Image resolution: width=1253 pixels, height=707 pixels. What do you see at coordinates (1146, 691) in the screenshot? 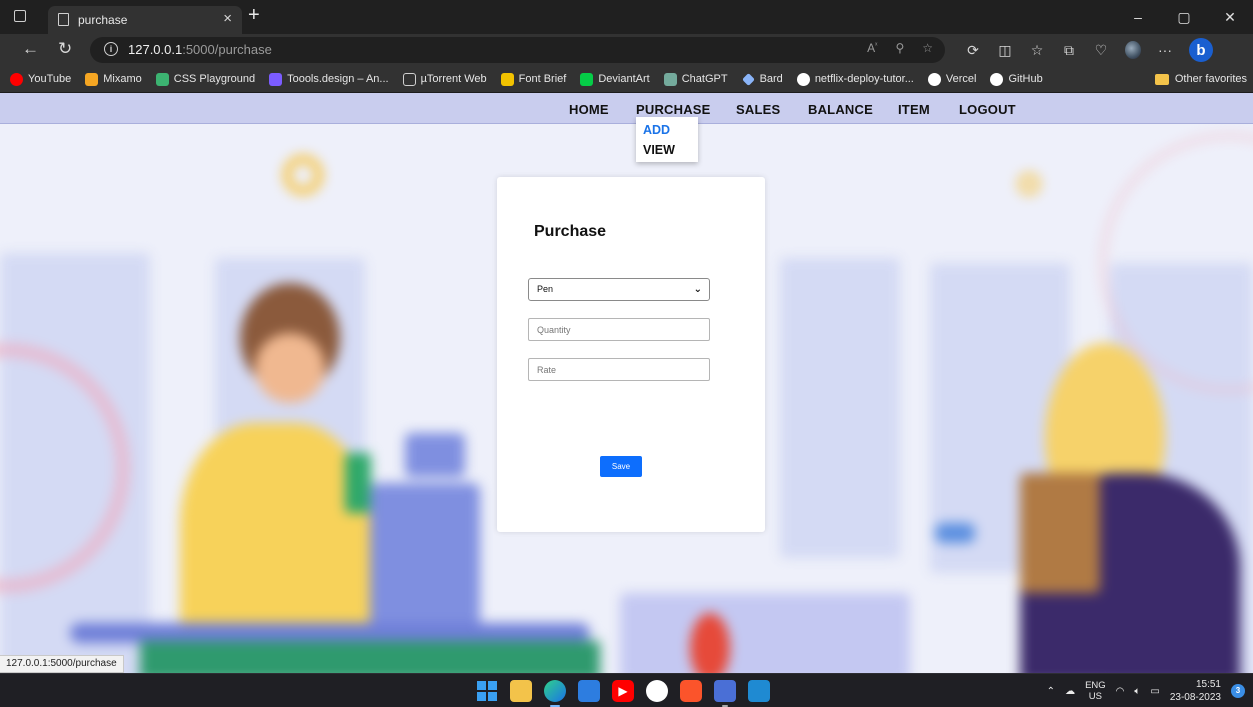
I see `system-tray: ⌃ ☁ ENG US ◠ 🔈︎ ▭ 15:51 23-08-2023 3` at bounding box center [1146, 691].